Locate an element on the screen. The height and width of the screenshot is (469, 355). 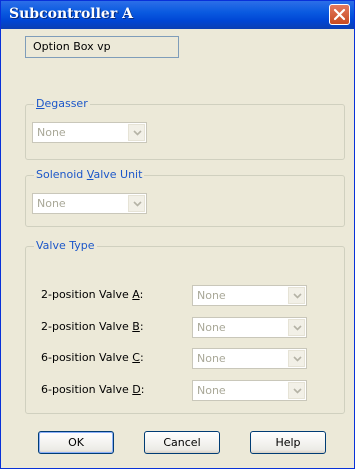
valve-b-select: None is located at coordinates (249, 327).